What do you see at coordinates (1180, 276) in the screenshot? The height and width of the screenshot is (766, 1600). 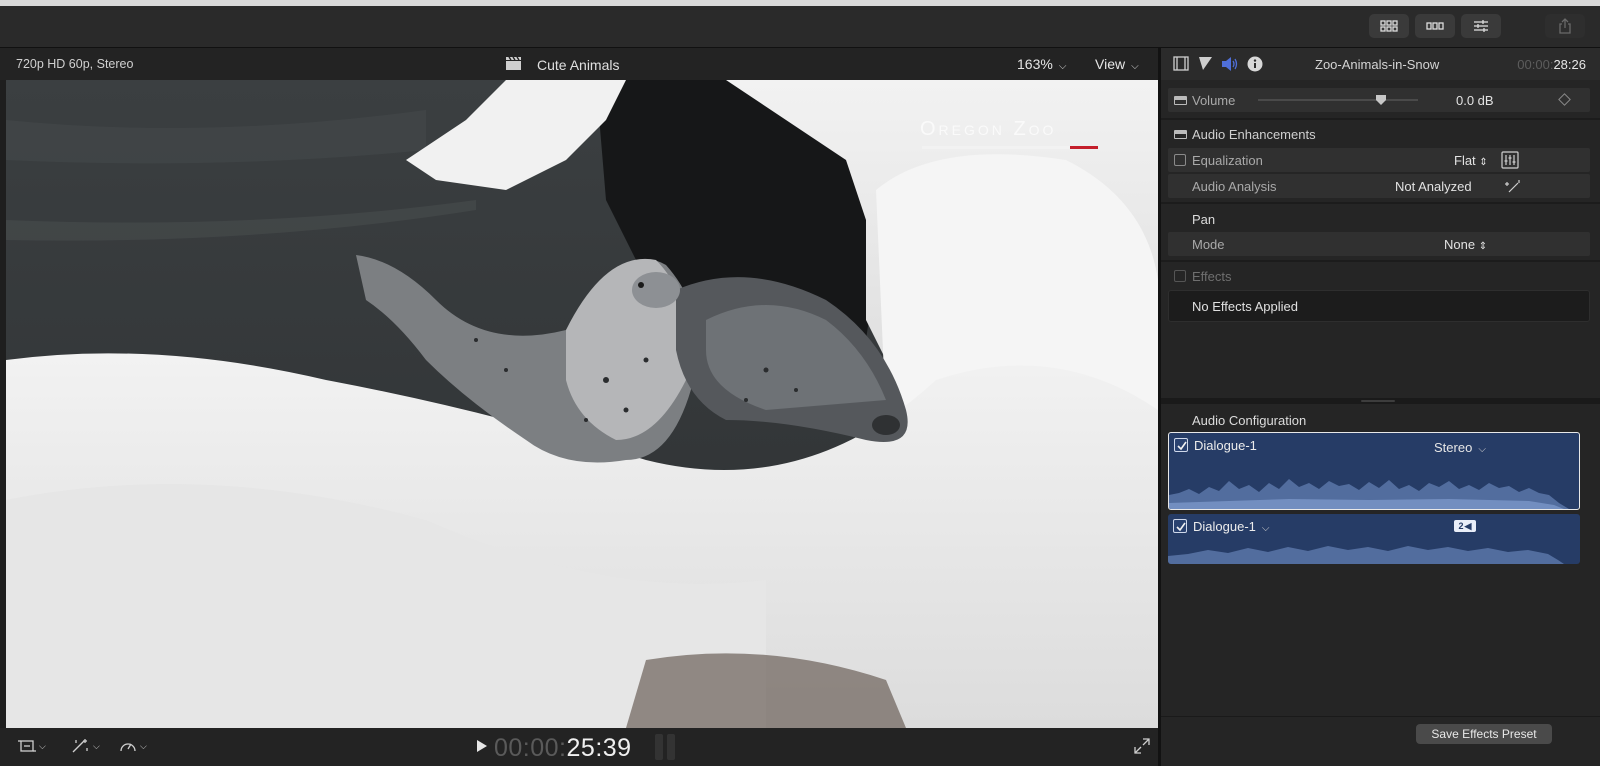 I see `effects-checkbox` at bounding box center [1180, 276].